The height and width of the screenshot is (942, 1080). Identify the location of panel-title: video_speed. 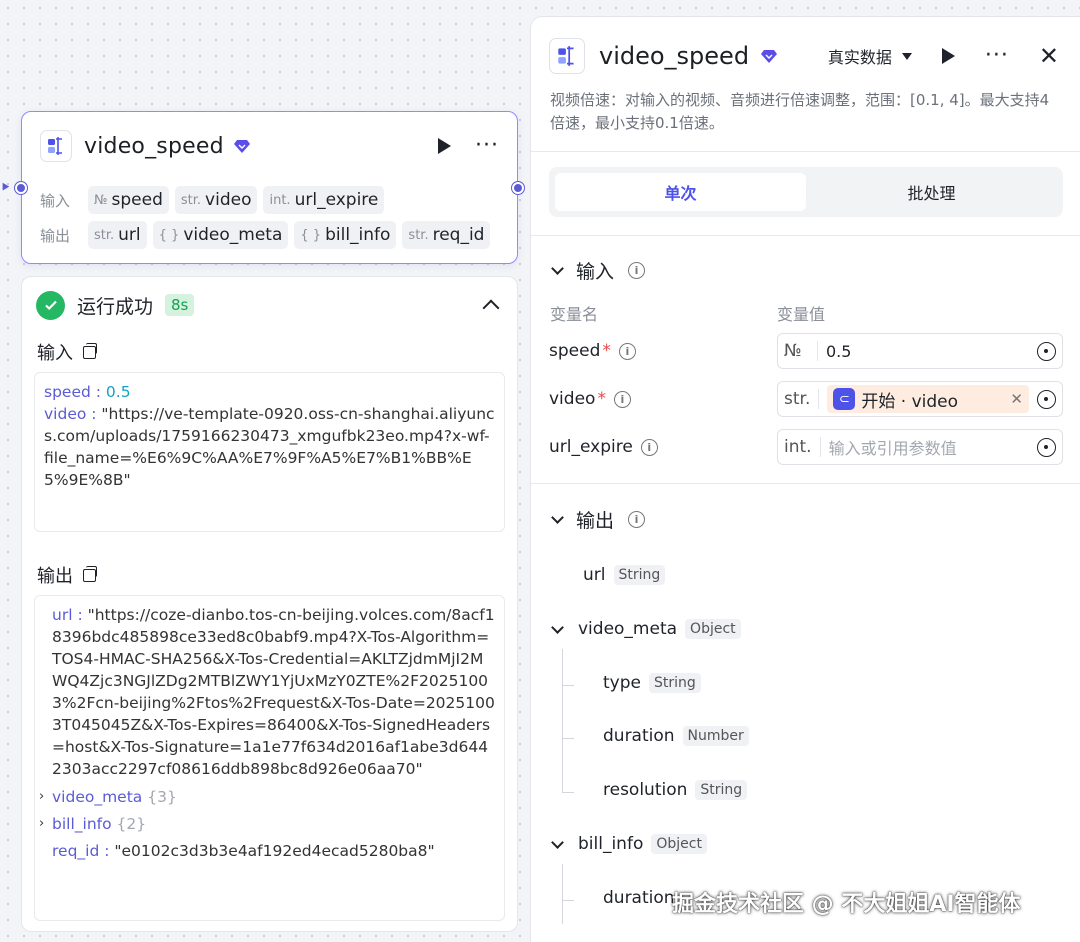
(674, 56).